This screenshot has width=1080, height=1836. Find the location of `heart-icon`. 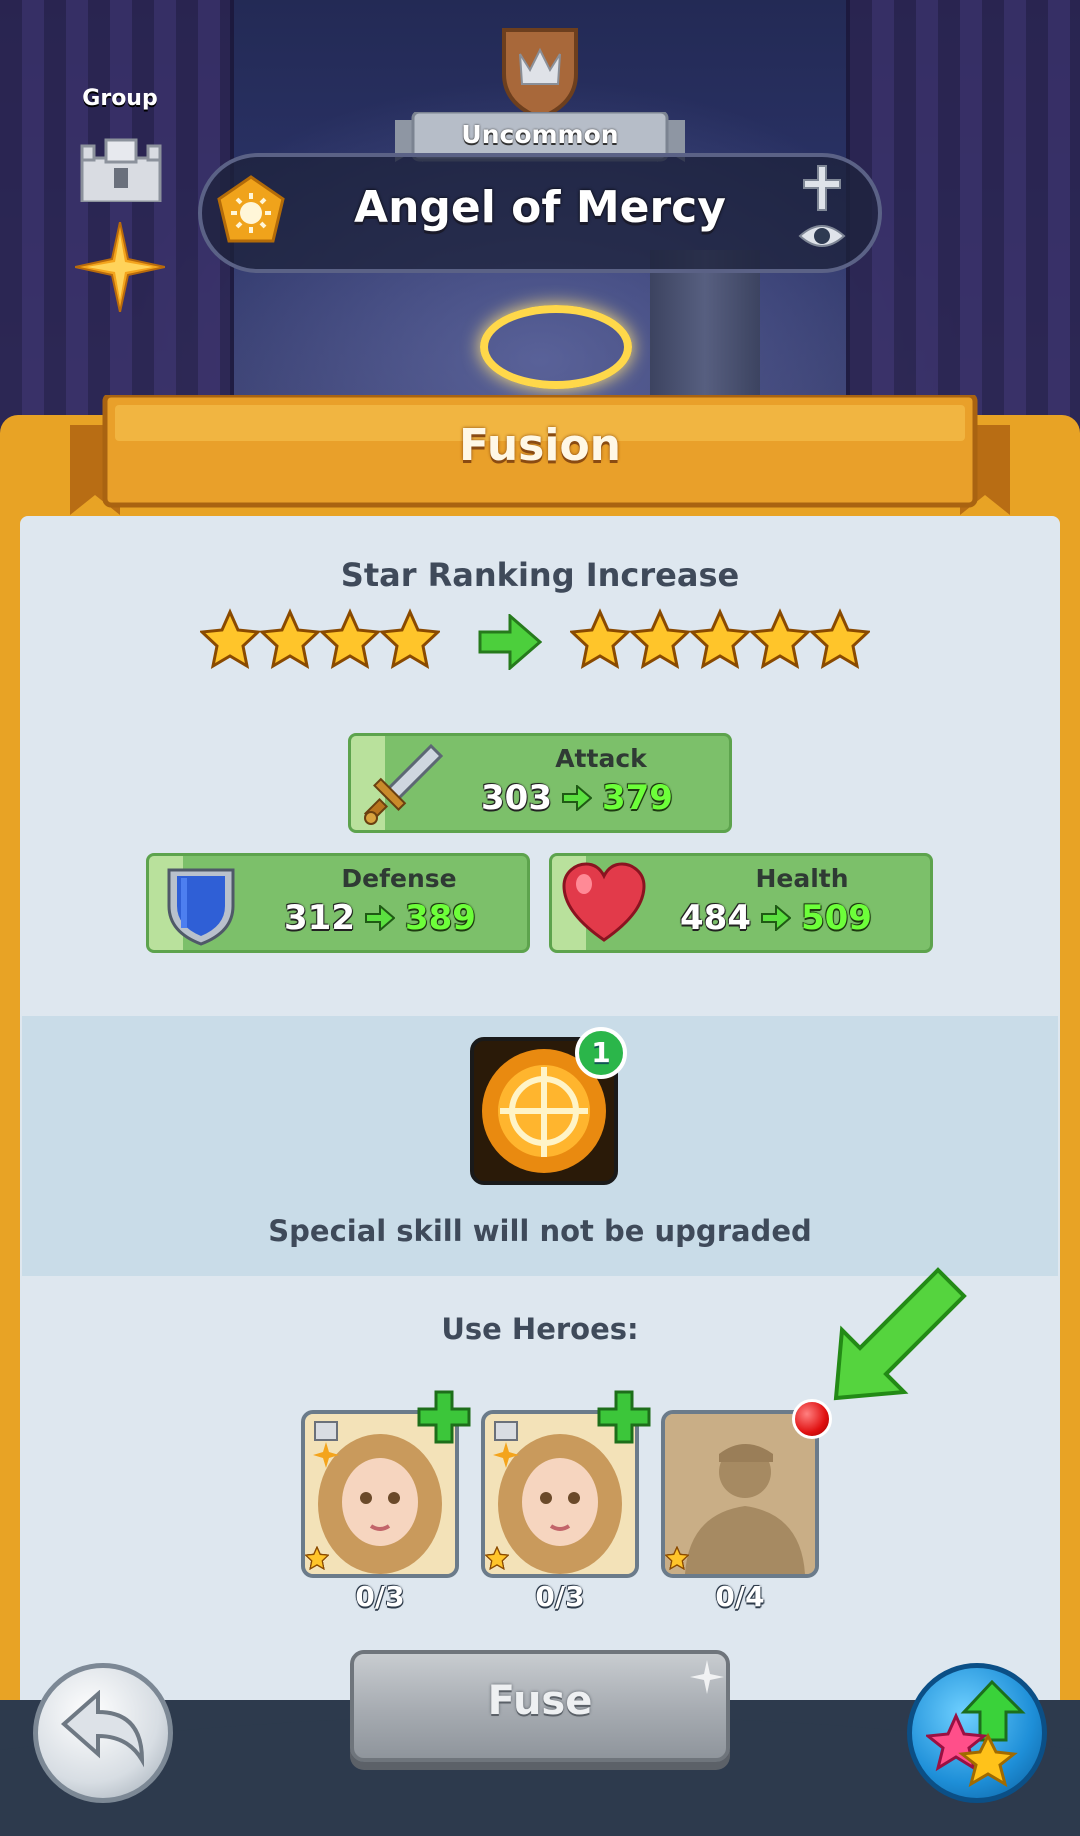

heart-icon is located at coordinates (604, 902).